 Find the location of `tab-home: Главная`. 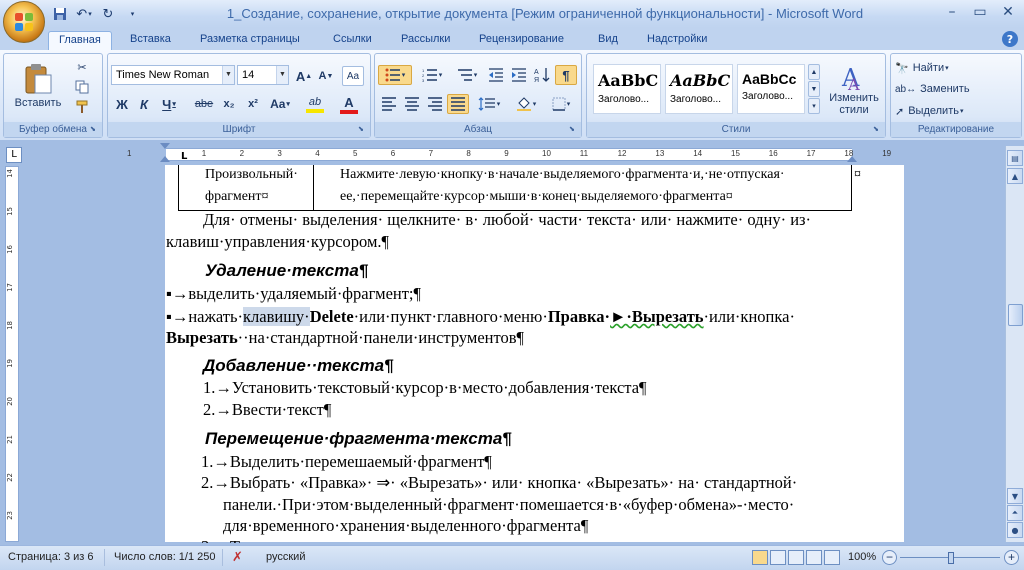

tab-home: Главная is located at coordinates (80, 40).